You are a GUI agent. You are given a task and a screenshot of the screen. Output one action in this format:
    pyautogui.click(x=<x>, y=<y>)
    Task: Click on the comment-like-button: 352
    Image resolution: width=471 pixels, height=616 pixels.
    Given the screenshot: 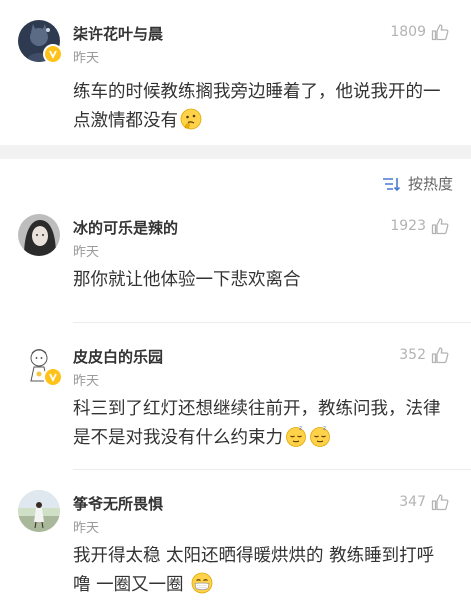 What is the action you would take?
    pyautogui.click(x=424, y=355)
    